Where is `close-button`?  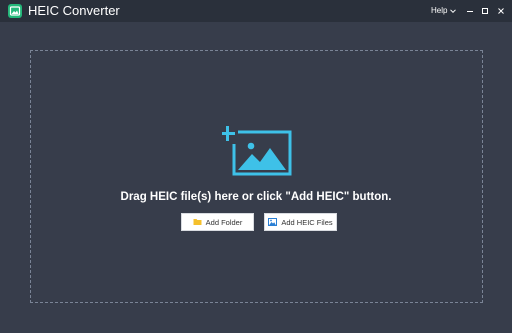 close-button is located at coordinates (501, 11).